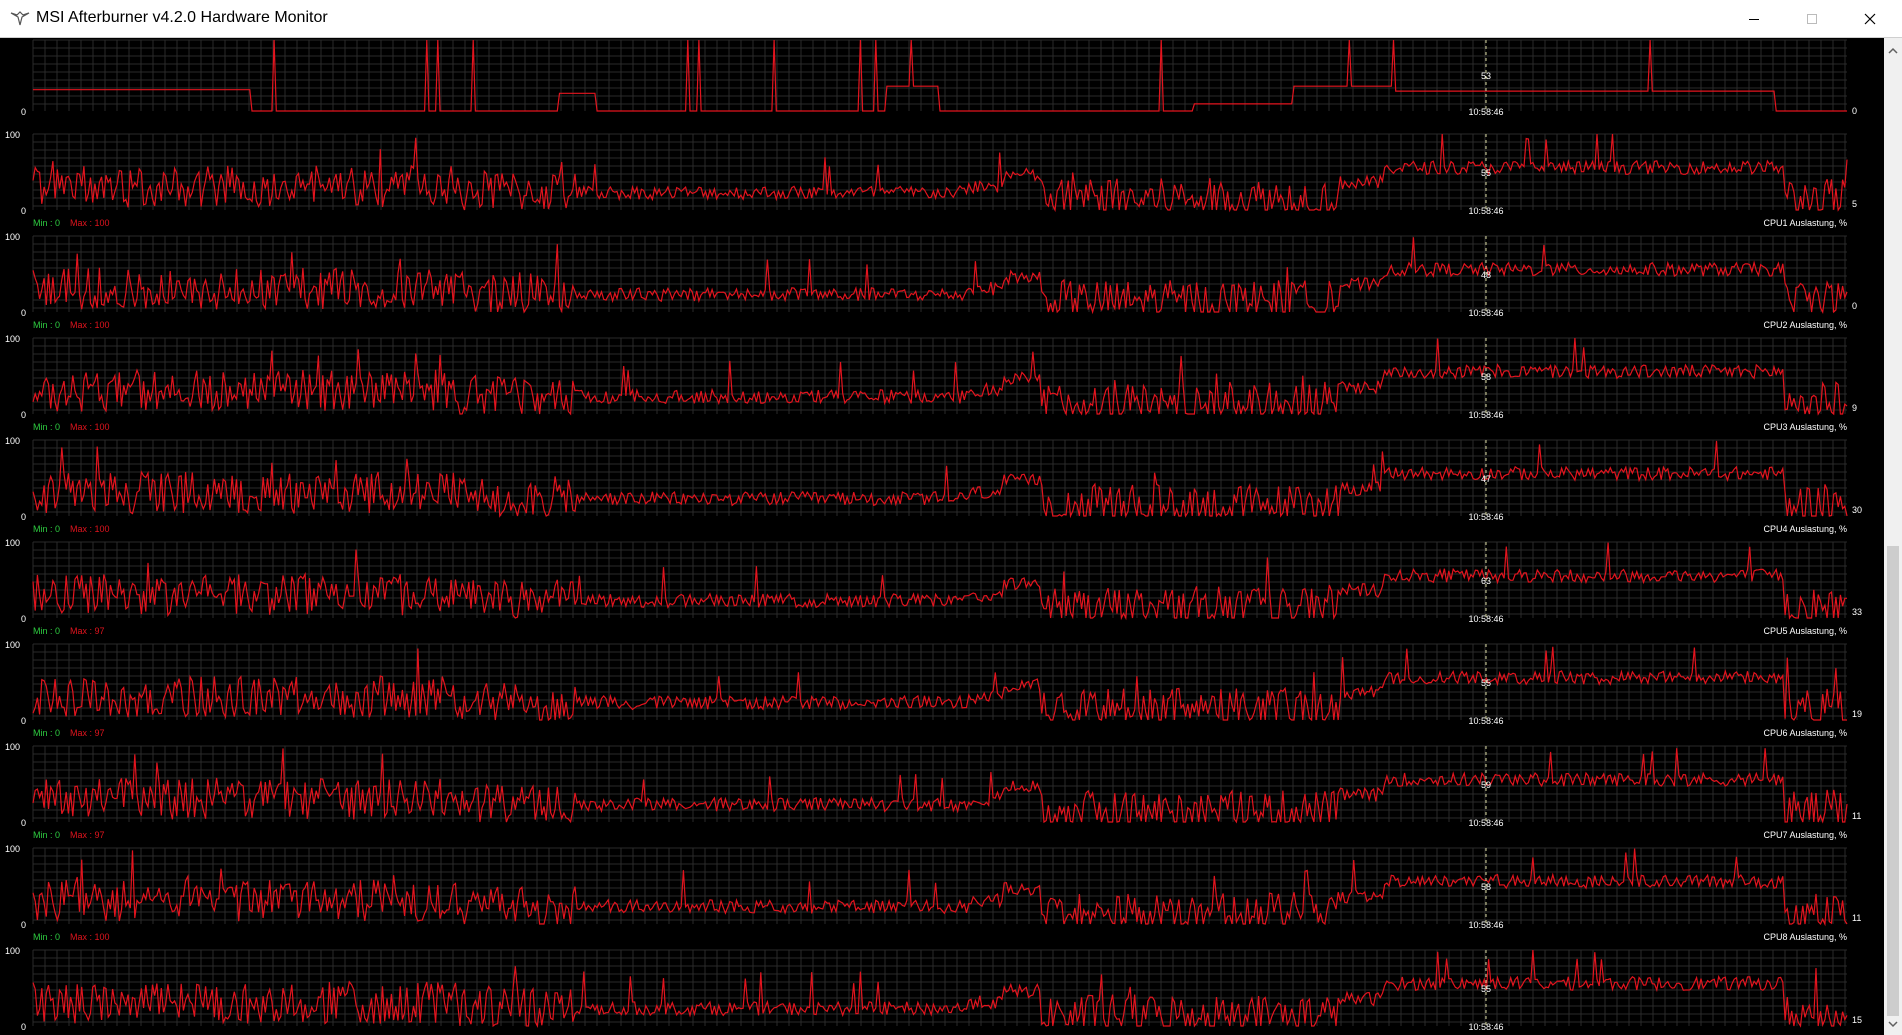  What do you see at coordinates (1854, 204) in the screenshot?
I see `current-value-label: 5` at bounding box center [1854, 204].